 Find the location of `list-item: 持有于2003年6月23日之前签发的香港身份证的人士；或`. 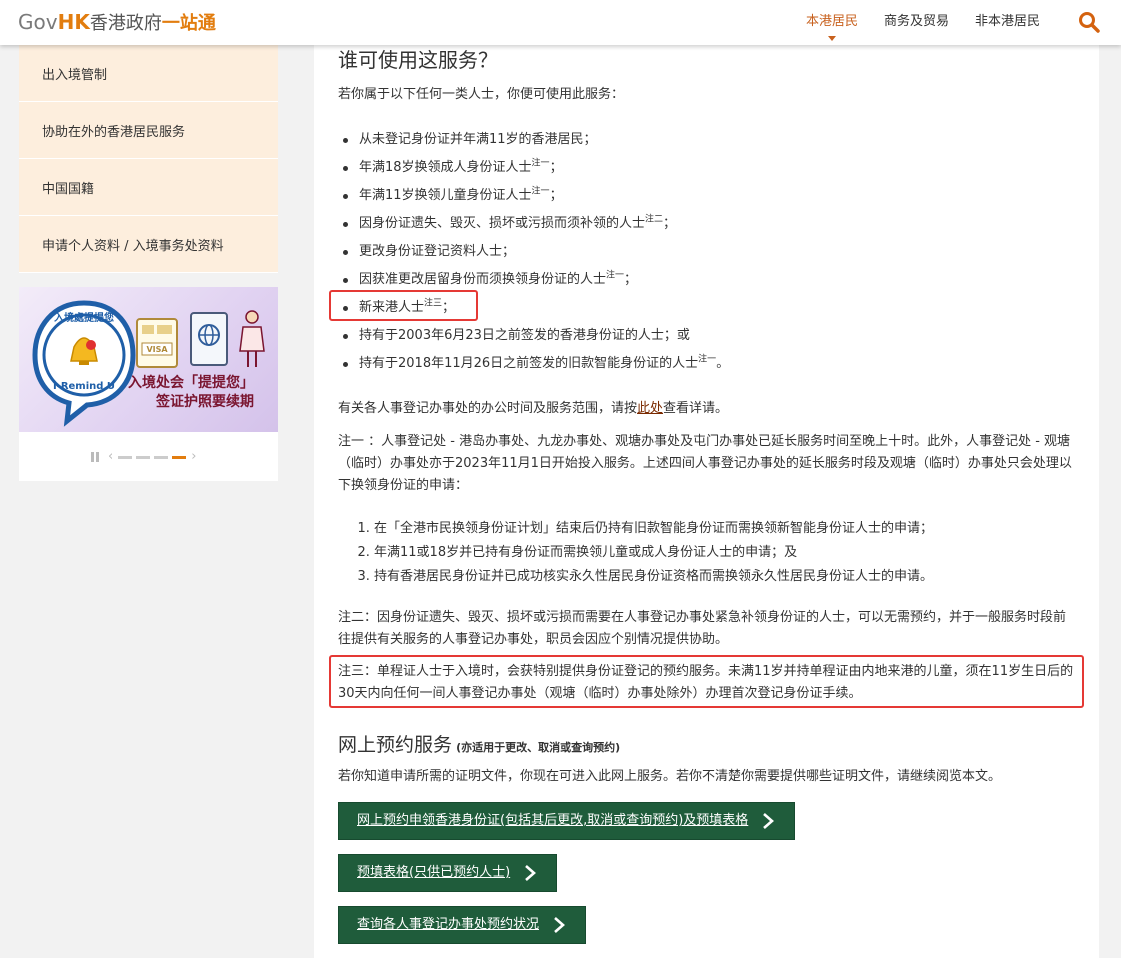

list-item: 持有于2003年6月23日之前签发的香港身份证的人士；或 is located at coordinates (533, 336).